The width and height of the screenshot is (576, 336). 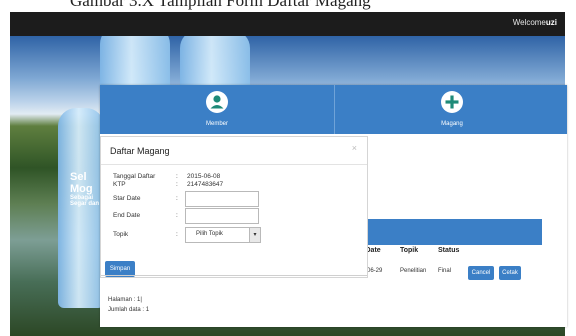 I want to click on table-header: nd Date Topik Status, so click(x=450, y=254).